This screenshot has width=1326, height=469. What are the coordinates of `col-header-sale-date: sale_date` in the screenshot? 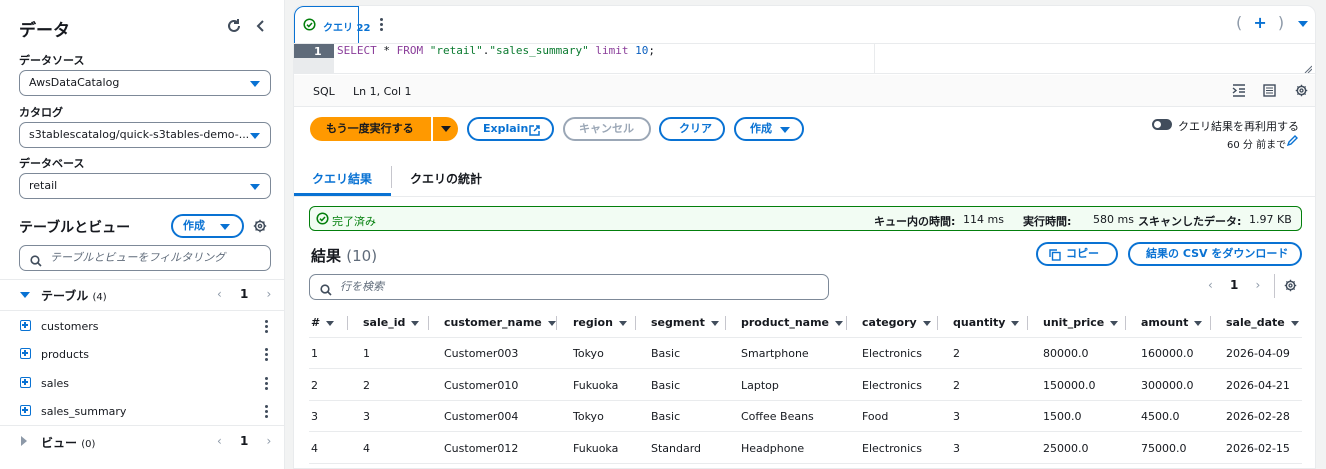 It's located at (1262, 322).